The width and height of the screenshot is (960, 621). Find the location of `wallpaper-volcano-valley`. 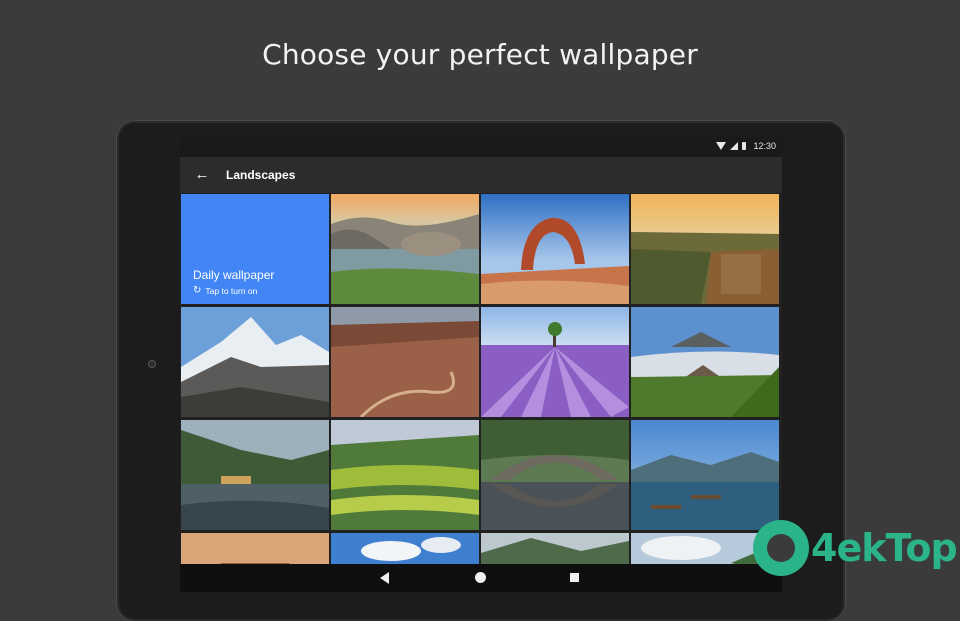

wallpaper-volcano-valley is located at coordinates (705, 362).